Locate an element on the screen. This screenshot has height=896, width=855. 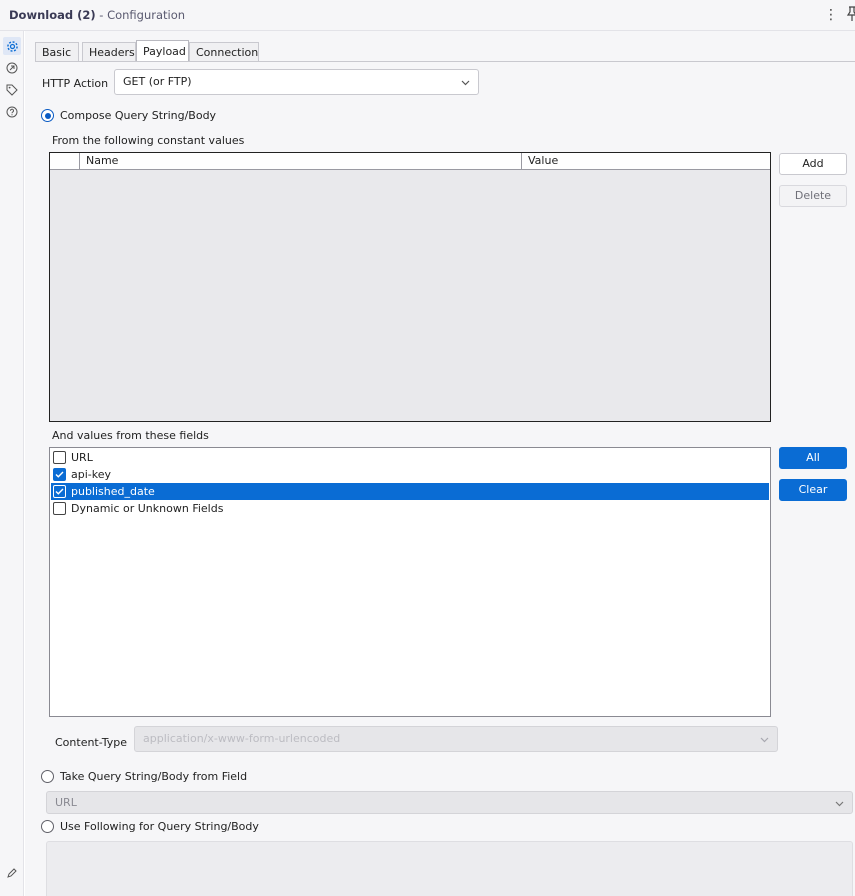
tag-icon is located at coordinates (12, 90).